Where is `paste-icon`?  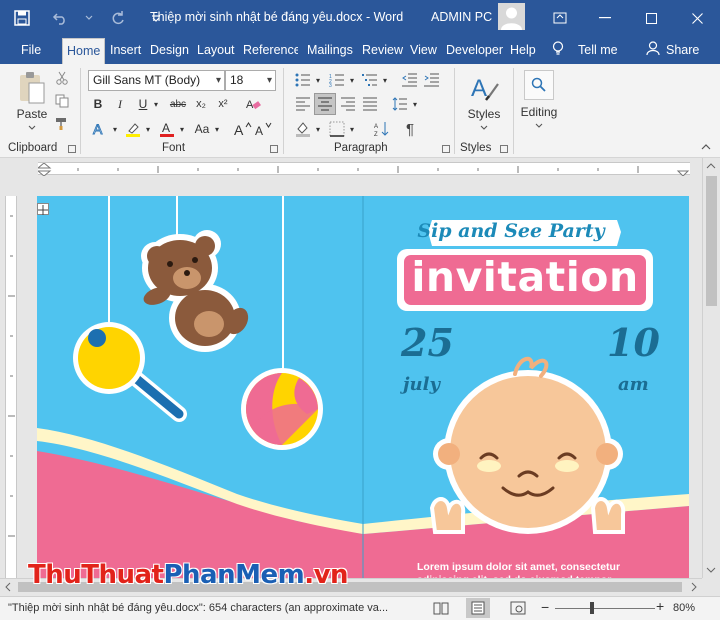
paste-icon is located at coordinates (32, 88).